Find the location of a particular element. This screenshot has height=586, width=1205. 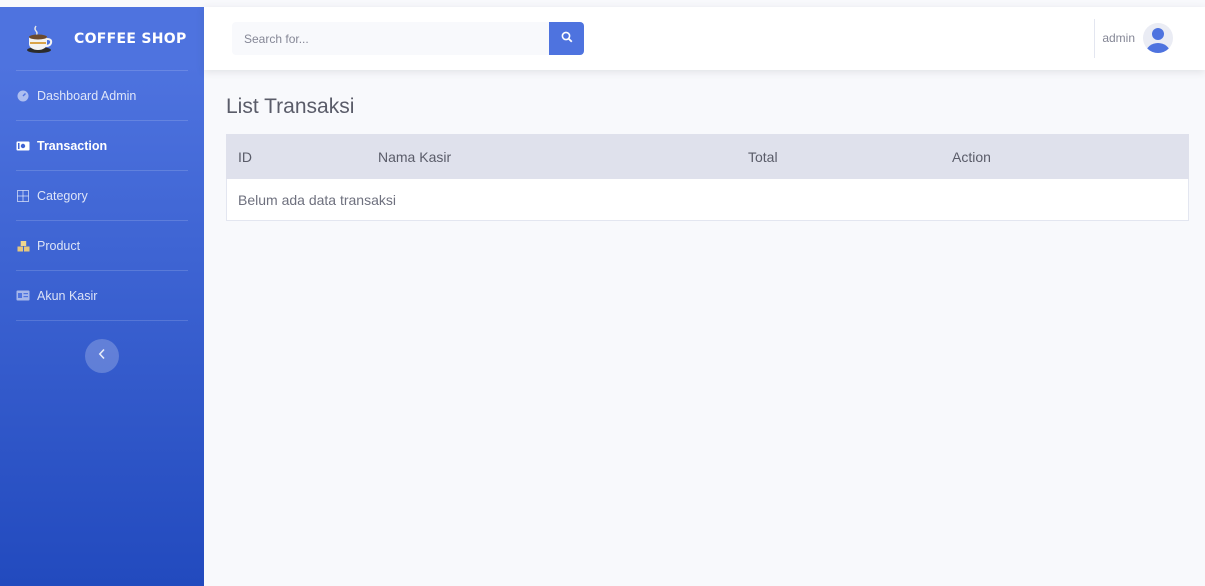

column-header-action: Action is located at coordinates (1064, 156).